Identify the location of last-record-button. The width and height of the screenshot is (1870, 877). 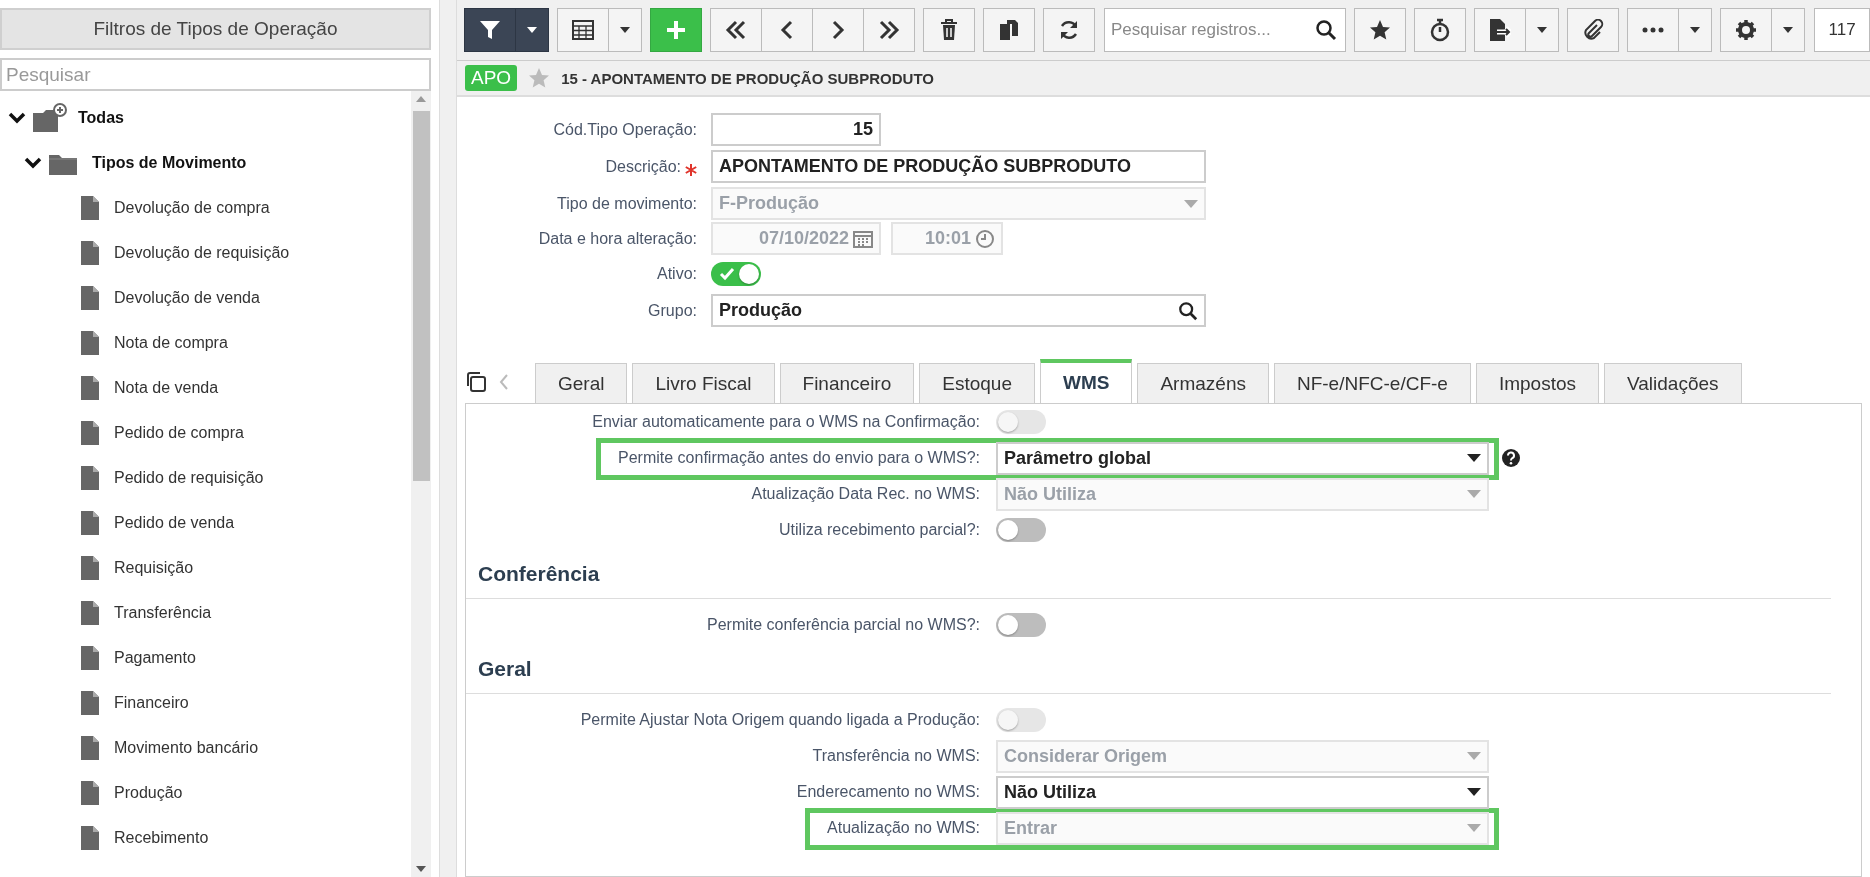
(889, 30).